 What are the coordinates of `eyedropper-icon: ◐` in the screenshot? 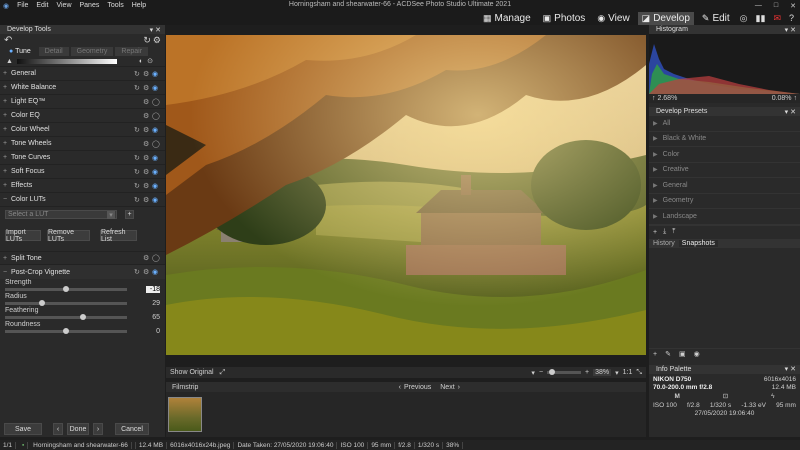 It's located at (141, 61).